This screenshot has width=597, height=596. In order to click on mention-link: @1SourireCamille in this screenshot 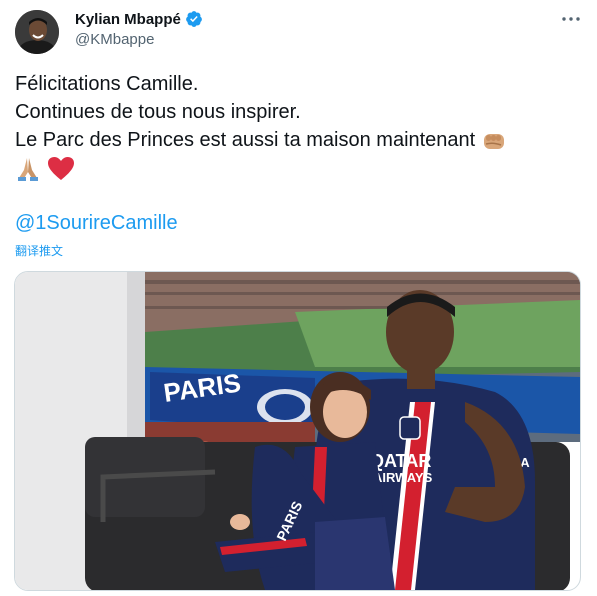, I will do `click(96, 223)`.